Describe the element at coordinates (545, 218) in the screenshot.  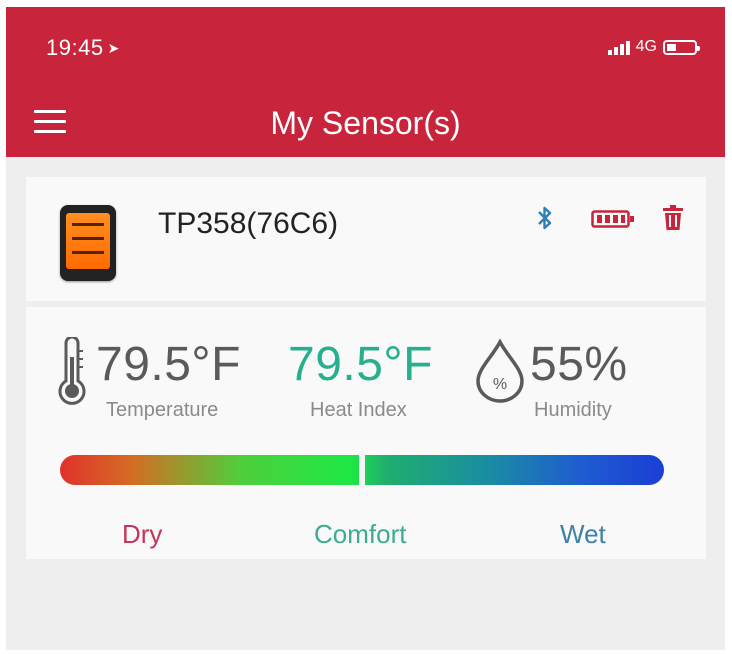
I see `bluetooth-icon` at that location.